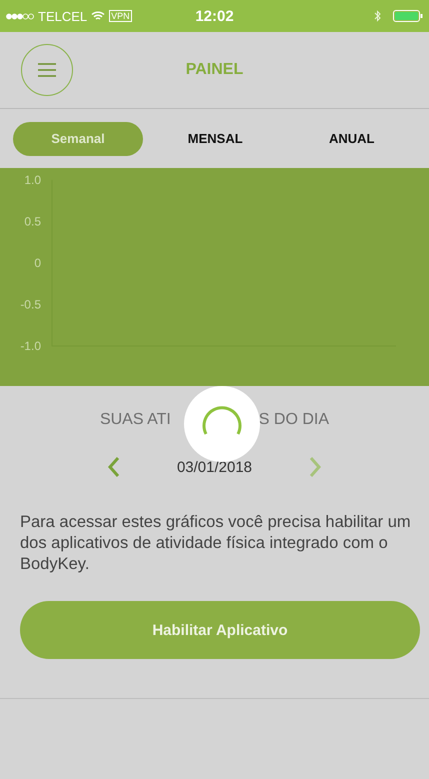 This screenshot has width=429, height=779. What do you see at coordinates (30, 305) in the screenshot?
I see `axis-tick-label: -0.5` at bounding box center [30, 305].